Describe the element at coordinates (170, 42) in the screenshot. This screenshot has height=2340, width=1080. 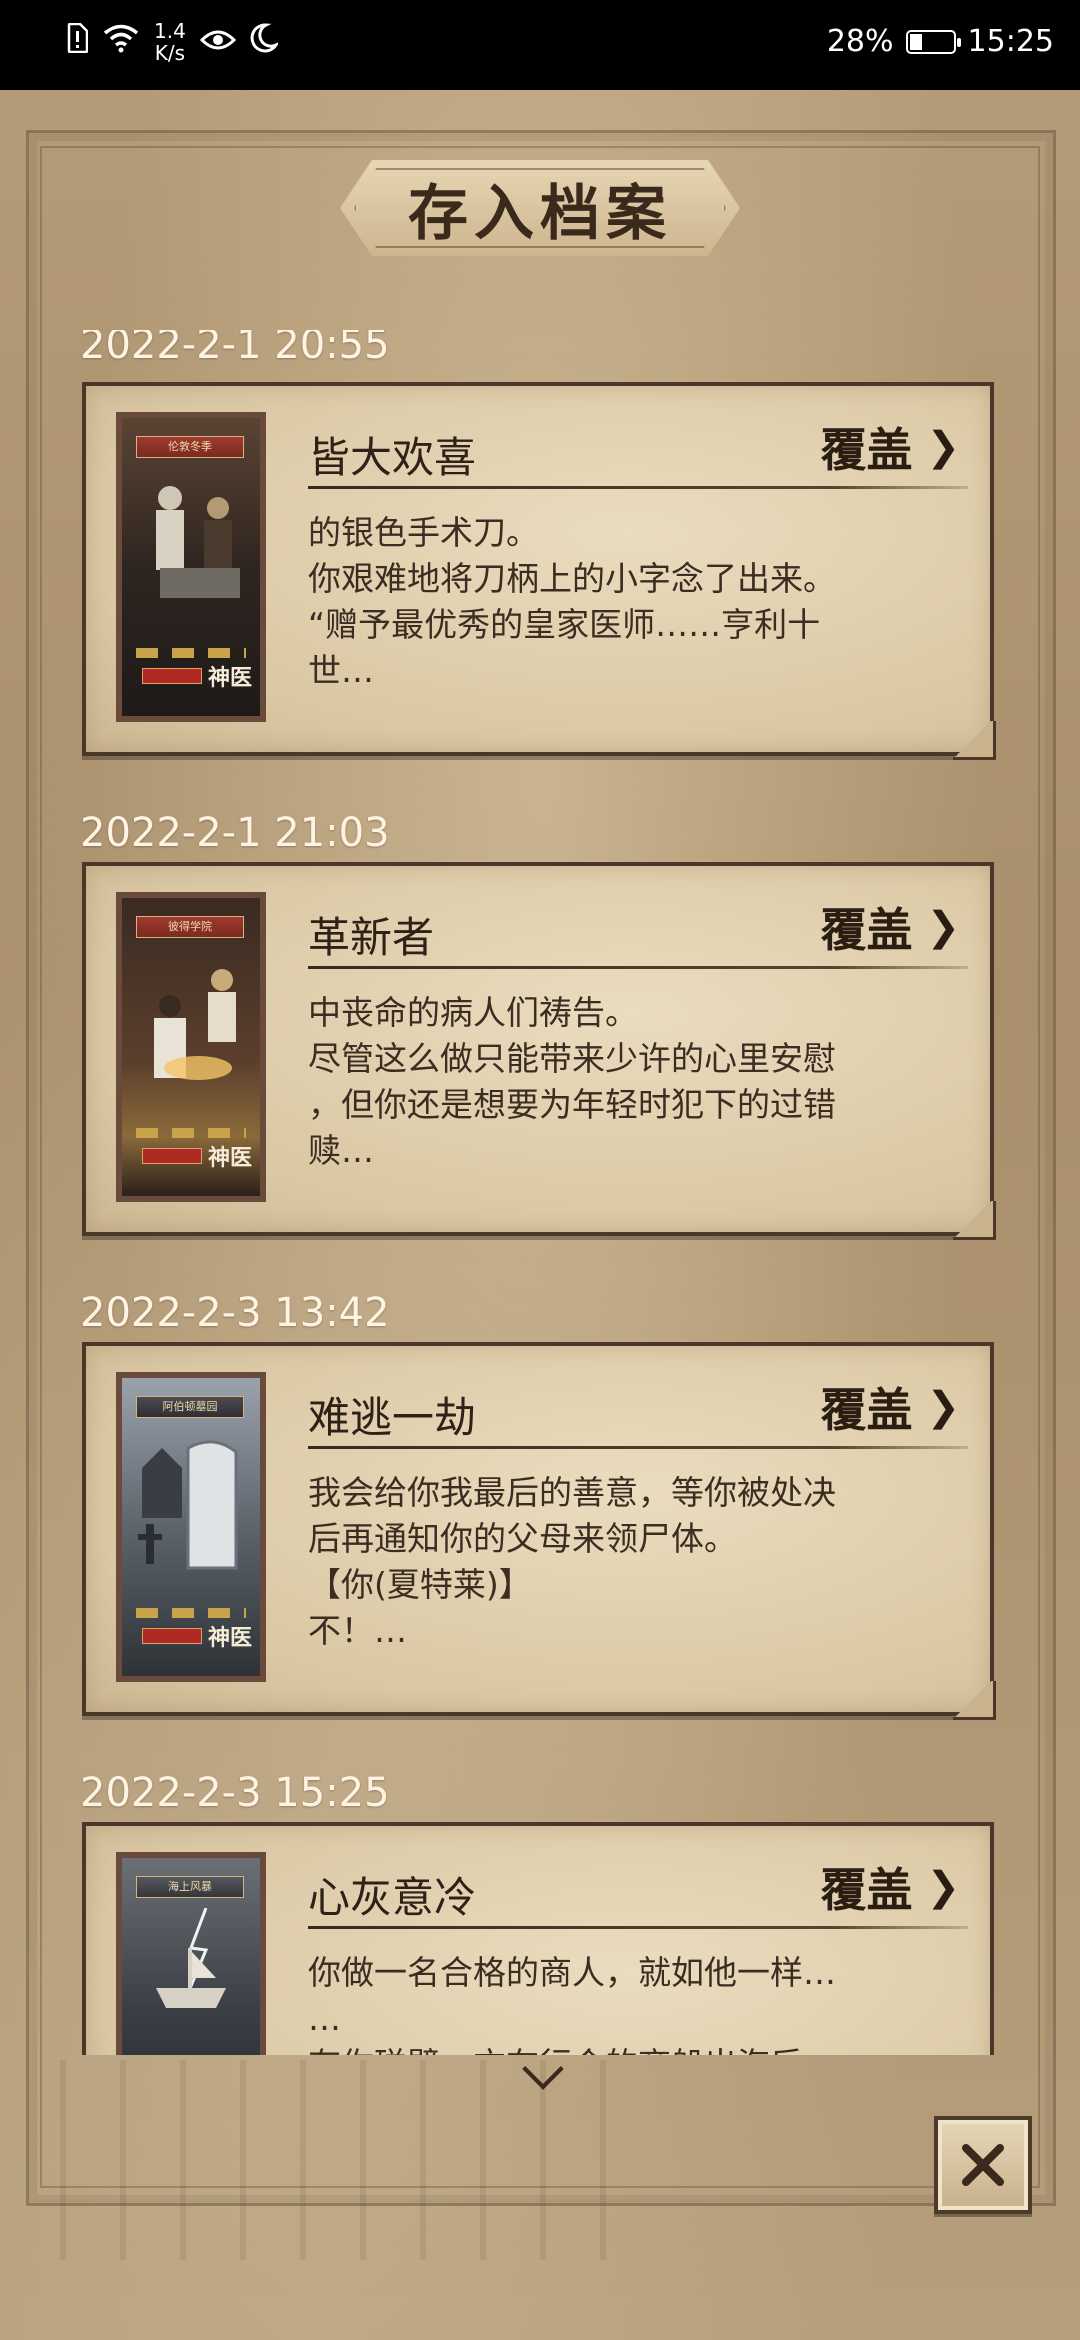
I see `network-speed: 1.4 K/s` at that location.